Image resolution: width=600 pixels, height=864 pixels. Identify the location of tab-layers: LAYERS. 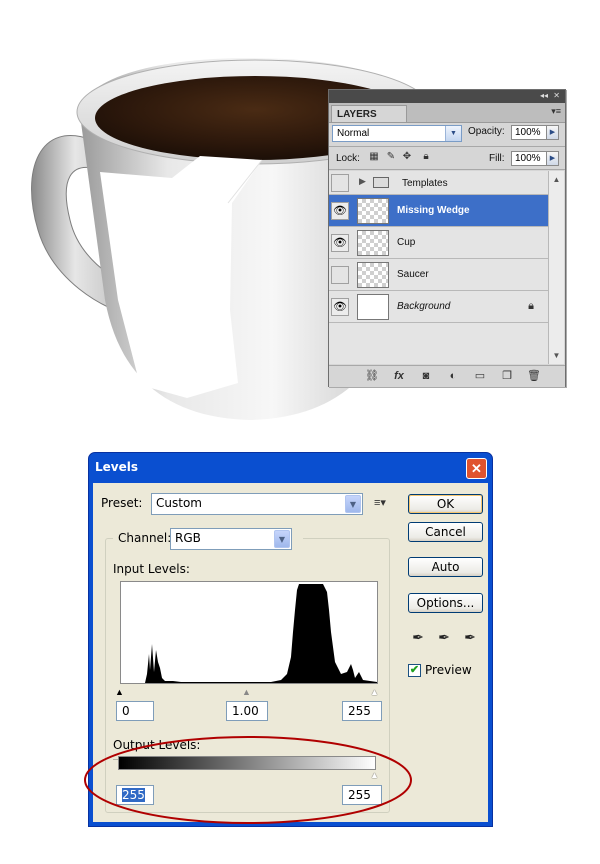
(369, 113).